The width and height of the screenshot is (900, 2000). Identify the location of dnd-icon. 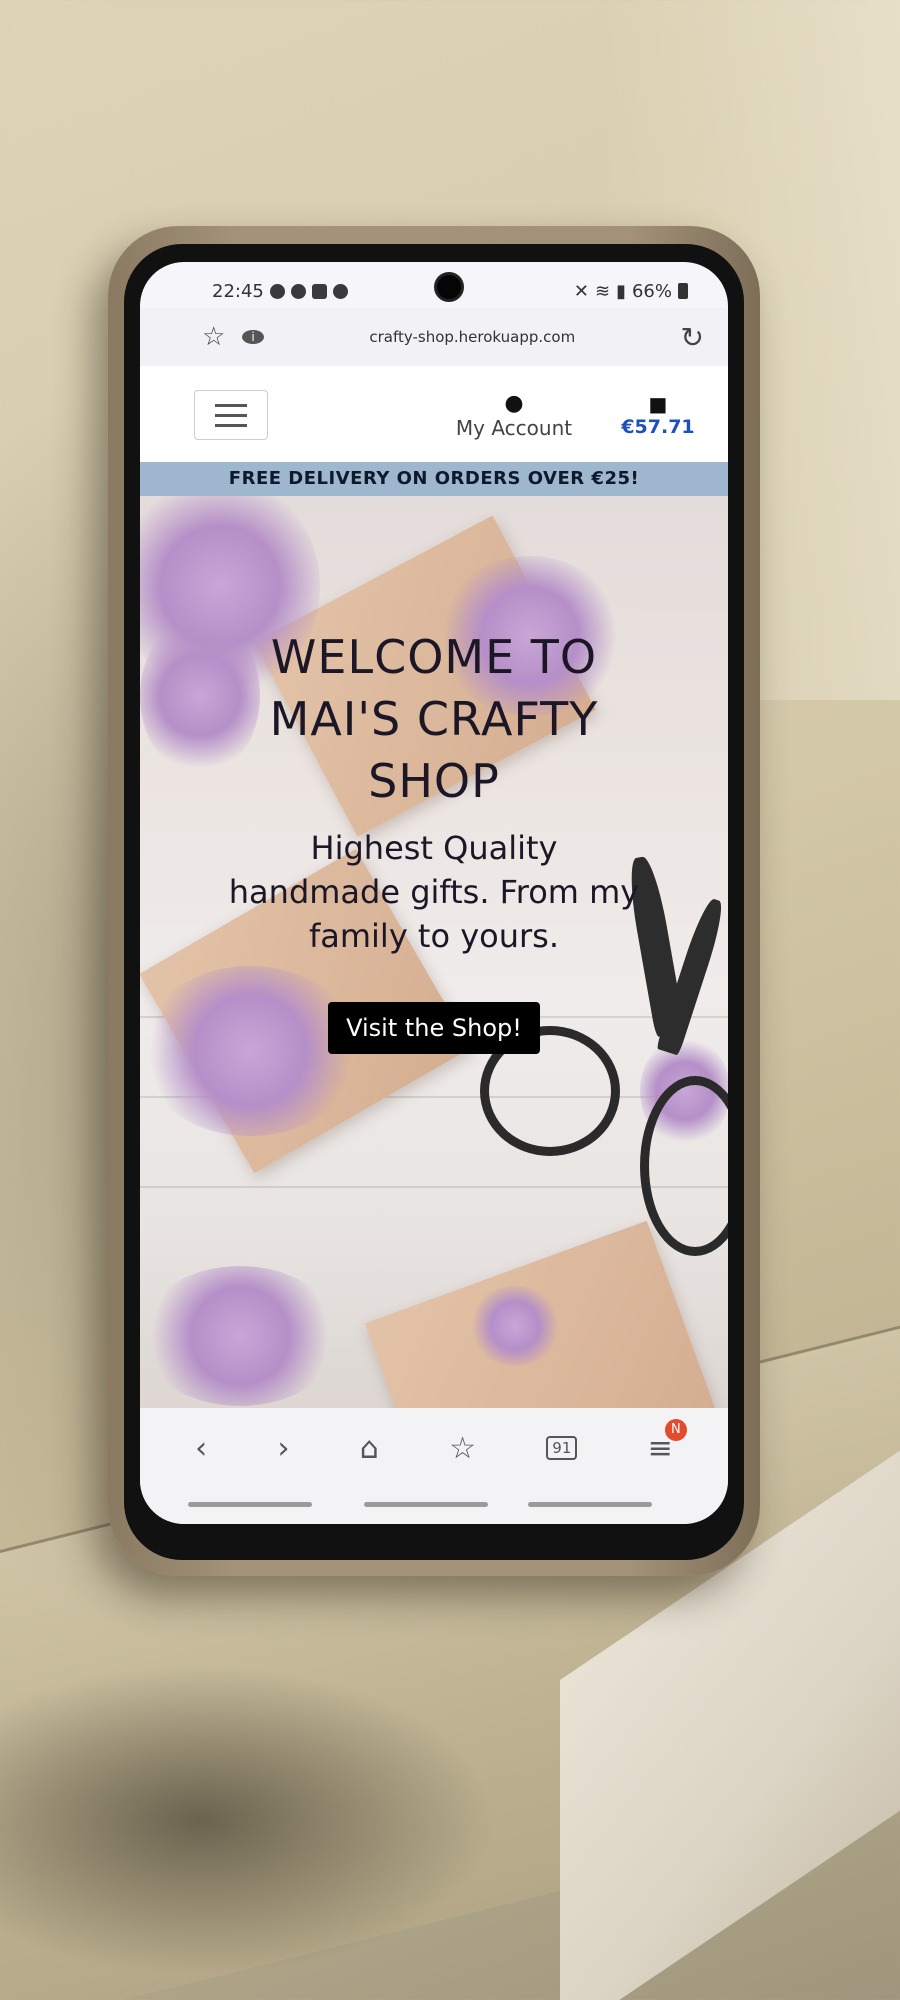
(277, 291).